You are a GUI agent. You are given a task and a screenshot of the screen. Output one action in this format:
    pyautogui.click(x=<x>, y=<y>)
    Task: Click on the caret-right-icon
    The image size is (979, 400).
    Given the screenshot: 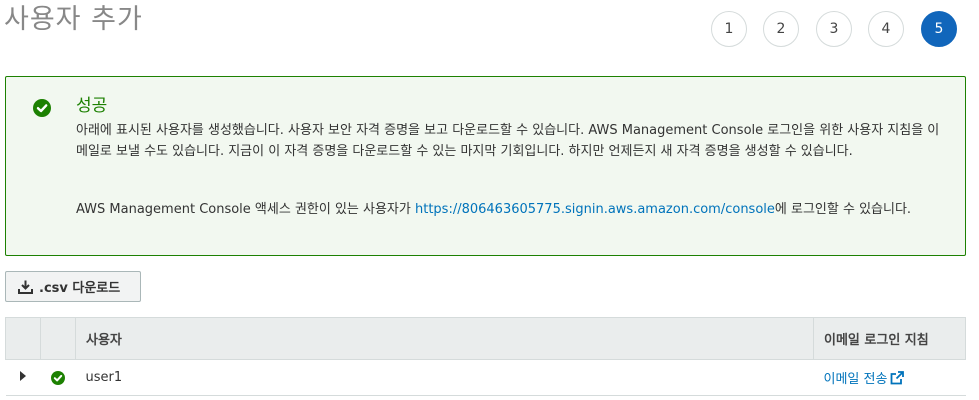 What is the action you would take?
    pyautogui.click(x=23, y=376)
    